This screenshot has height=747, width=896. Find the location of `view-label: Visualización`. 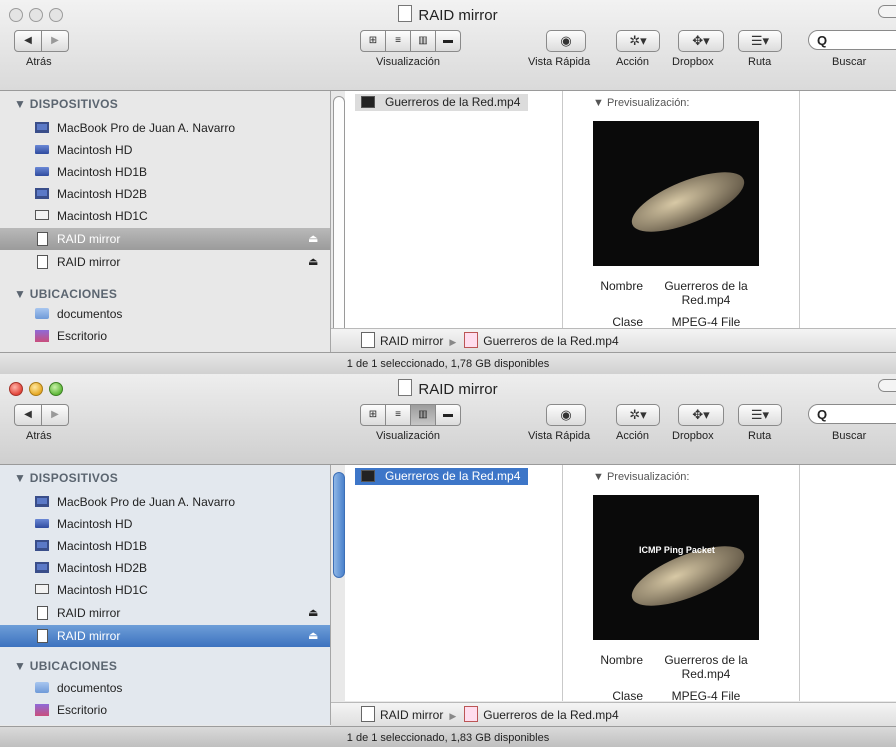

view-label: Visualización is located at coordinates (408, 436).